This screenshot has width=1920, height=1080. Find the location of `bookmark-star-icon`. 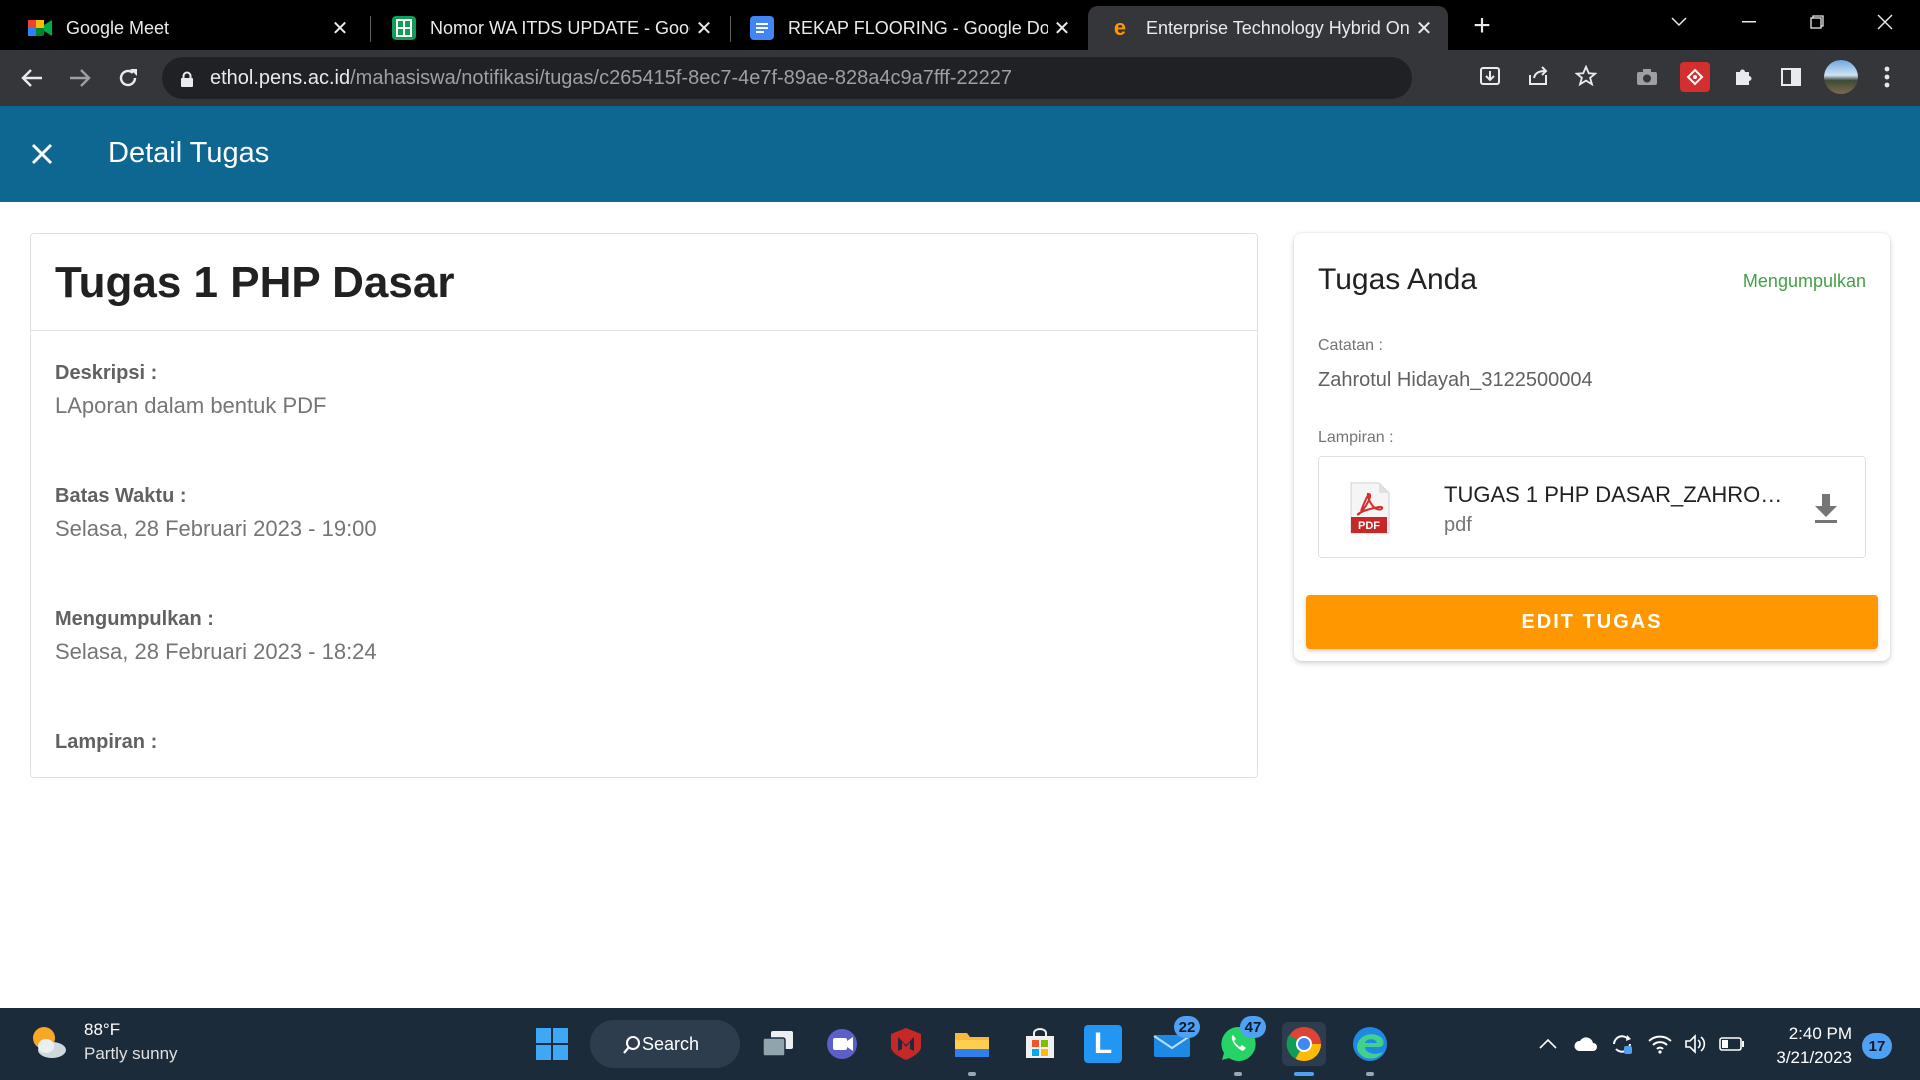

bookmark-star-icon is located at coordinates (1586, 76).